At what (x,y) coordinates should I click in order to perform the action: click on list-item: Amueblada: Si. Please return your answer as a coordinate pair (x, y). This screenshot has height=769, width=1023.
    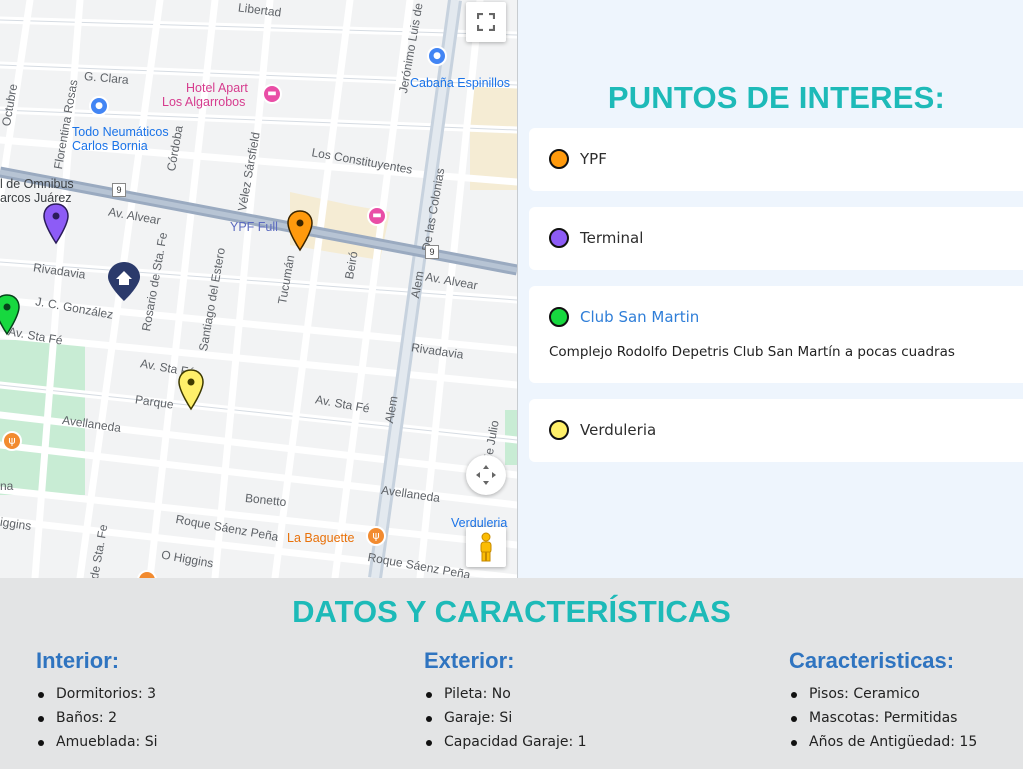
    Looking at the image, I should click on (96, 742).